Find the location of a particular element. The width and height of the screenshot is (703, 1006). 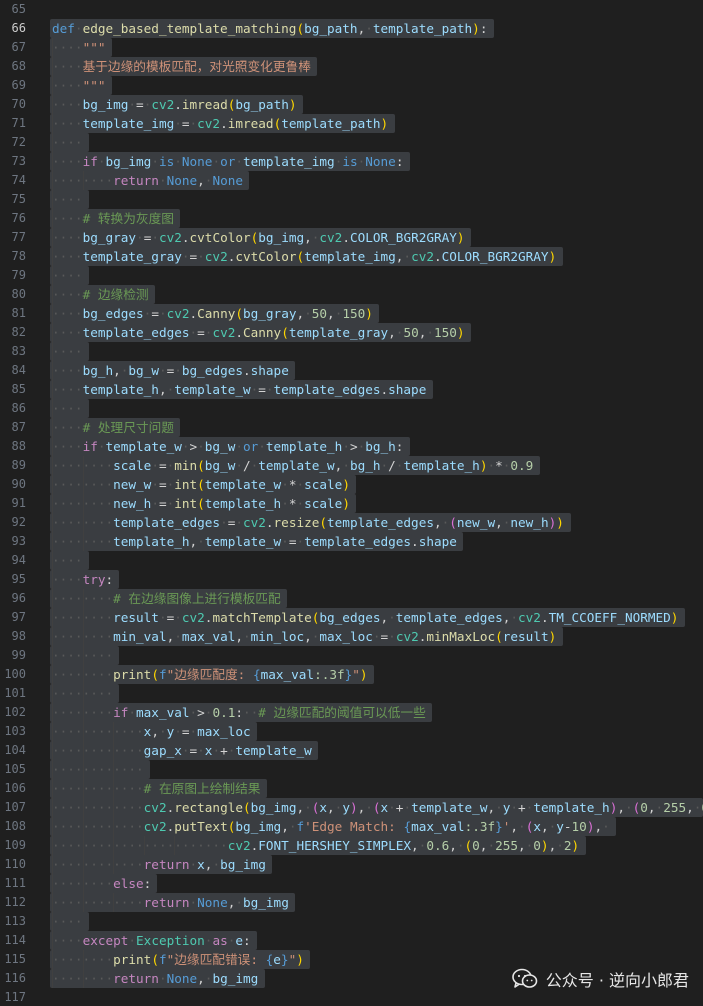

code-line: 94 ···· is located at coordinates (351, 560).